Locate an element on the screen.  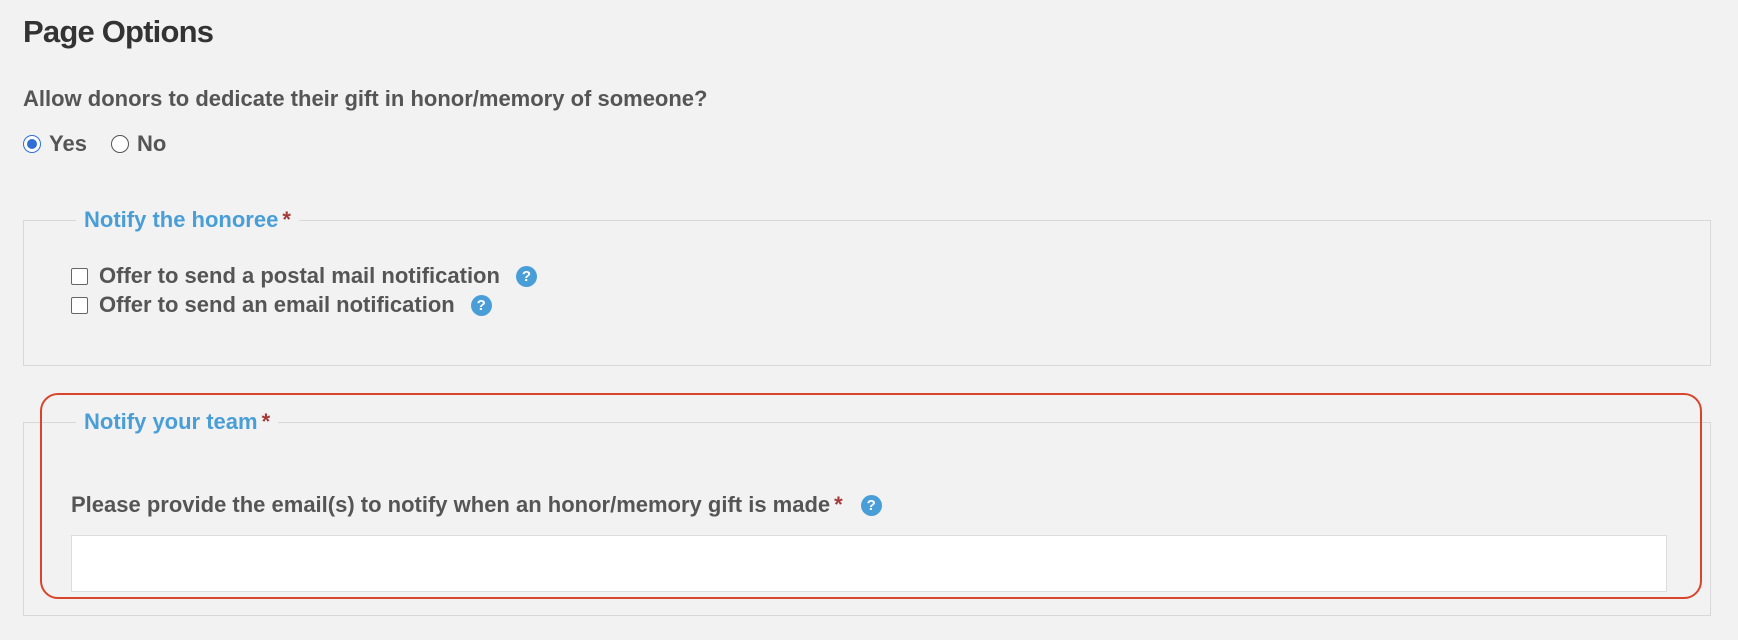
email-notification-option: Offer to send an email notification ? is located at coordinates (281, 305).